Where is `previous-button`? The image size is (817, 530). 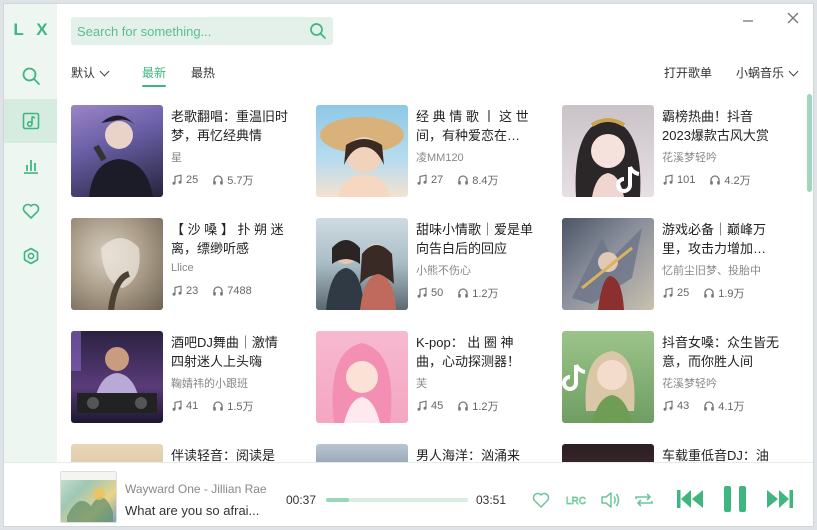 previous-button is located at coordinates (690, 499).